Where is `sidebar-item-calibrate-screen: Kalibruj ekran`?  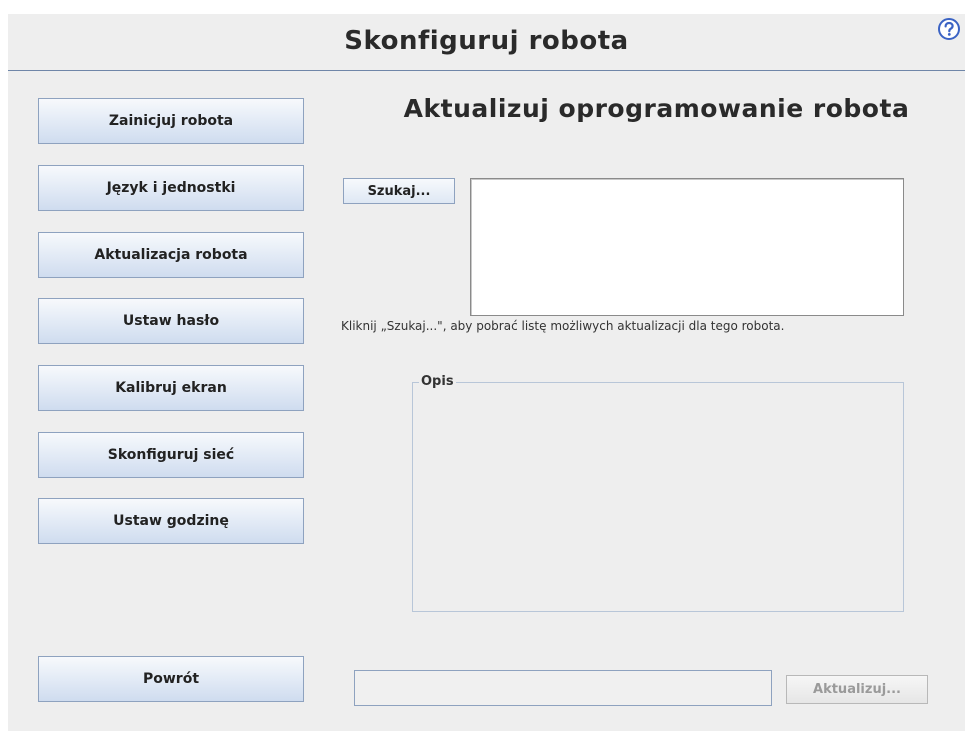 sidebar-item-calibrate-screen: Kalibruj ekran is located at coordinates (171, 388).